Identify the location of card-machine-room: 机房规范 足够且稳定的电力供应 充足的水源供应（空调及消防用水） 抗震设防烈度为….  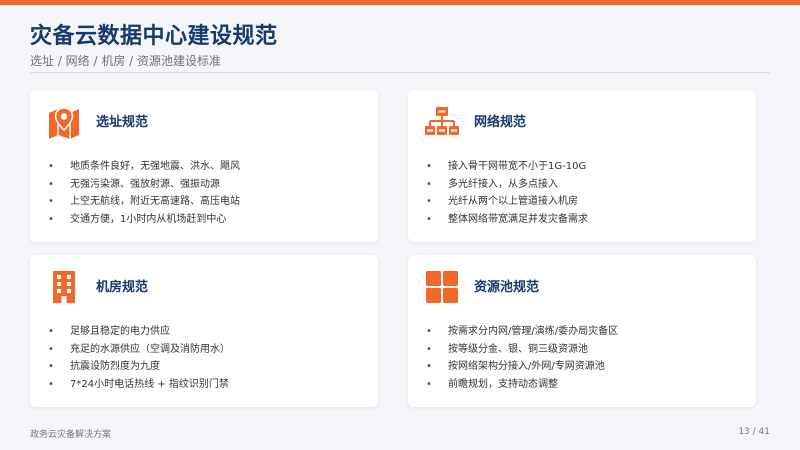
(204, 331).